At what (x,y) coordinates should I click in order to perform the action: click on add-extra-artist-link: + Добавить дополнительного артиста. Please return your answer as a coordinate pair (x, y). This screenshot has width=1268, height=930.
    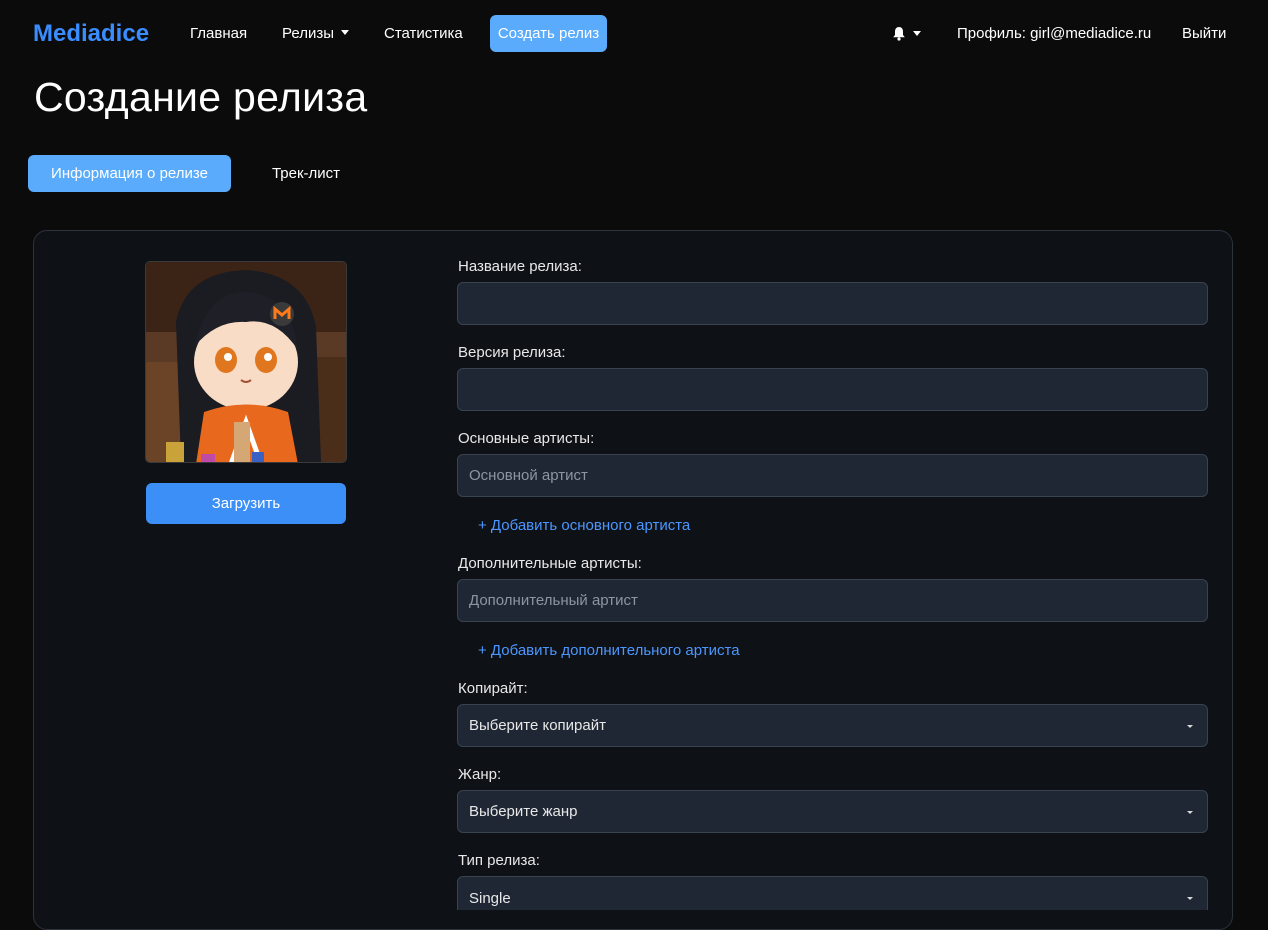
    Looking at the image, I should click on (609, 650).